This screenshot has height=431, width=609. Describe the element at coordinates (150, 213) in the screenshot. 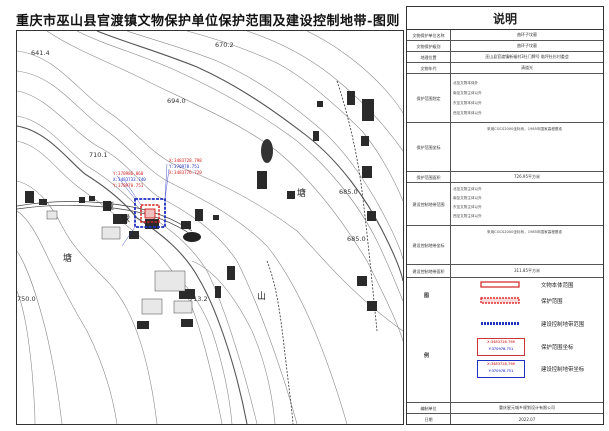

I see `relic-body` at that location.